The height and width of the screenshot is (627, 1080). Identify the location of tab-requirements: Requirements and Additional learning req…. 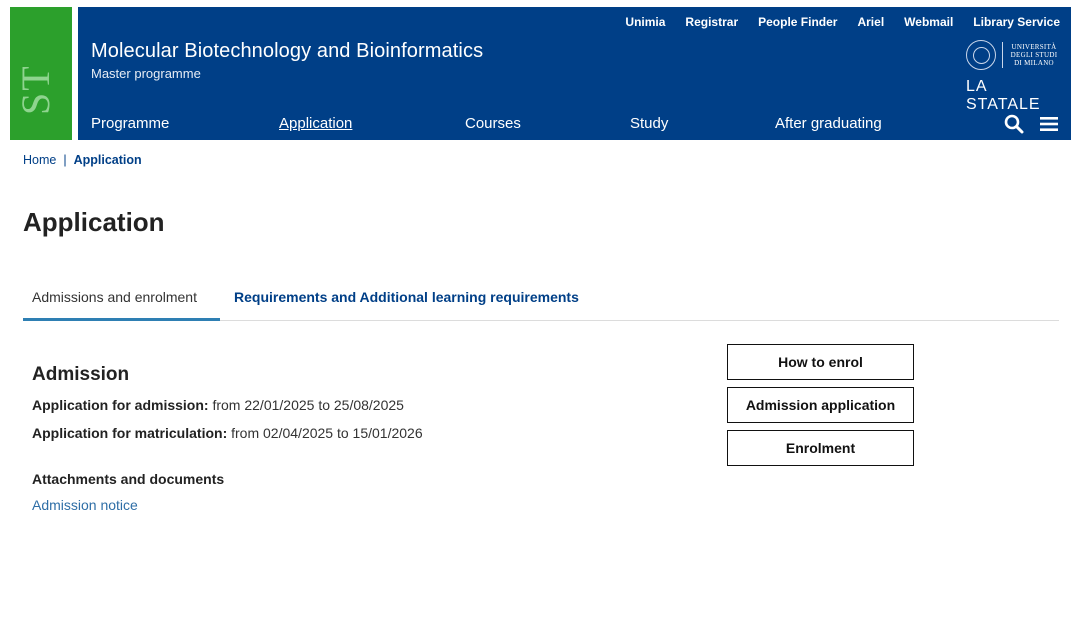
(406, 297).